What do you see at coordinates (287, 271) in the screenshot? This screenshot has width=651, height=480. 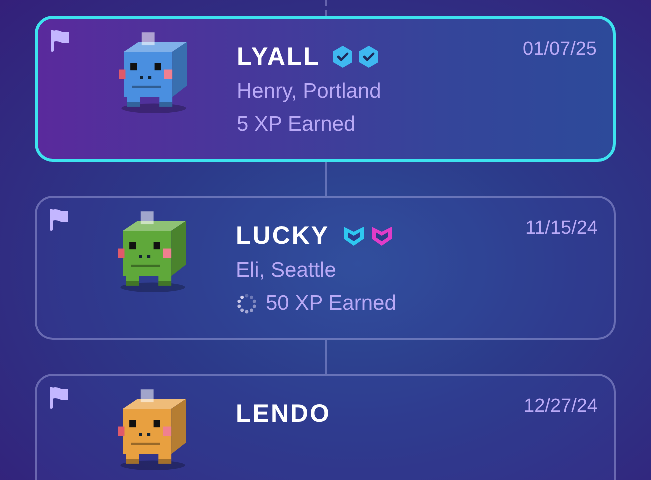 I see `owner-location: Eli, Seattle` at bounding box center [287, 271].